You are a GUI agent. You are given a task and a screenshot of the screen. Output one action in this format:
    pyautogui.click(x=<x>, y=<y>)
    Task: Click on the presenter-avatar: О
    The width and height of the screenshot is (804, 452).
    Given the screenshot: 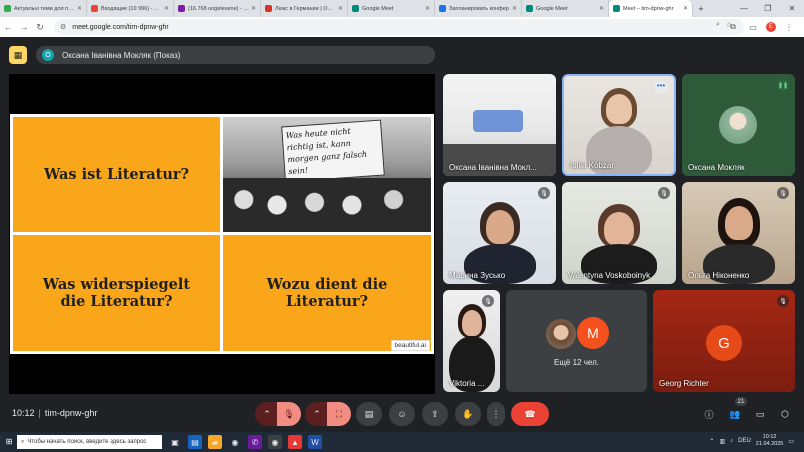 What is the action you would take?
    pyautogui.click(x=48, y=55)
    